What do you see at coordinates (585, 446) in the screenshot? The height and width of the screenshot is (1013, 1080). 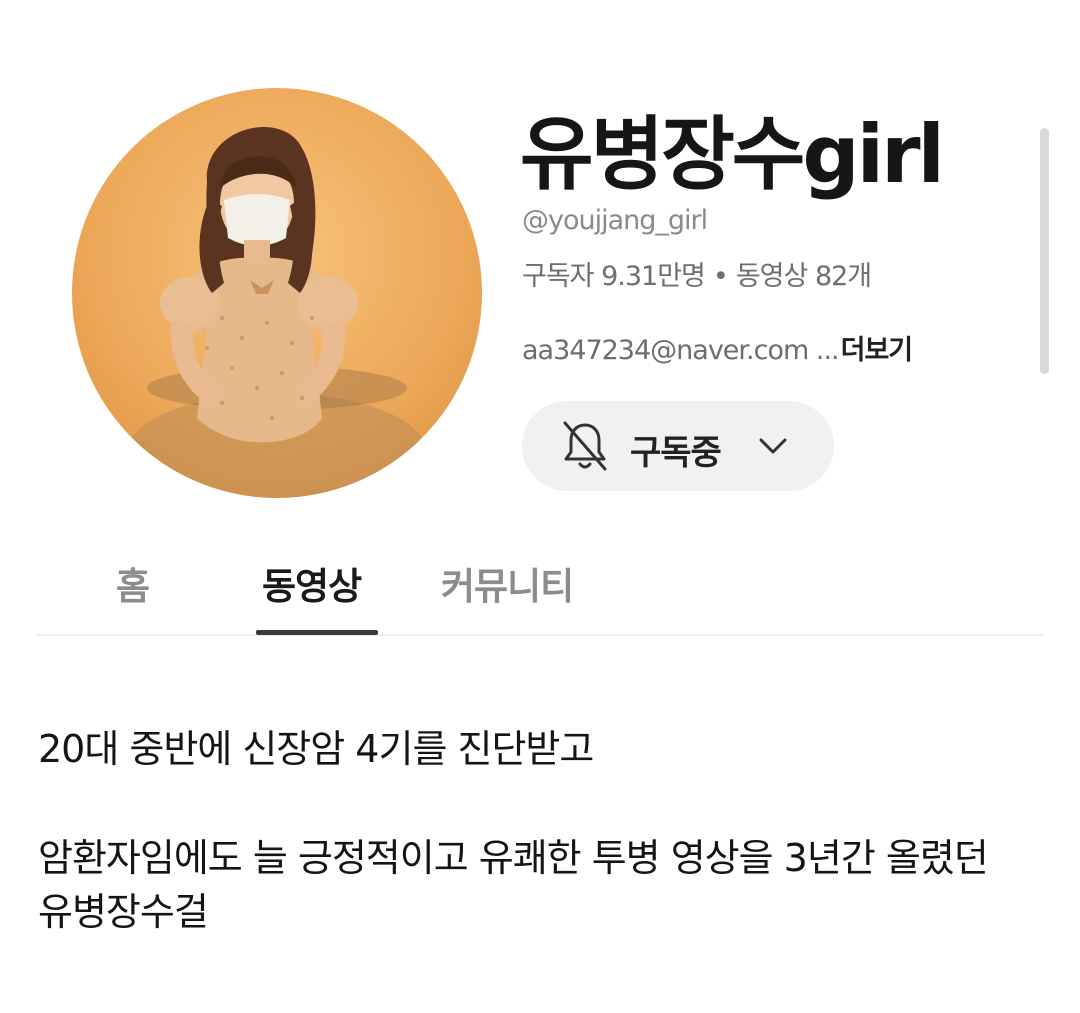 I see `bell-off-icon` at bounding box center [585, 446].